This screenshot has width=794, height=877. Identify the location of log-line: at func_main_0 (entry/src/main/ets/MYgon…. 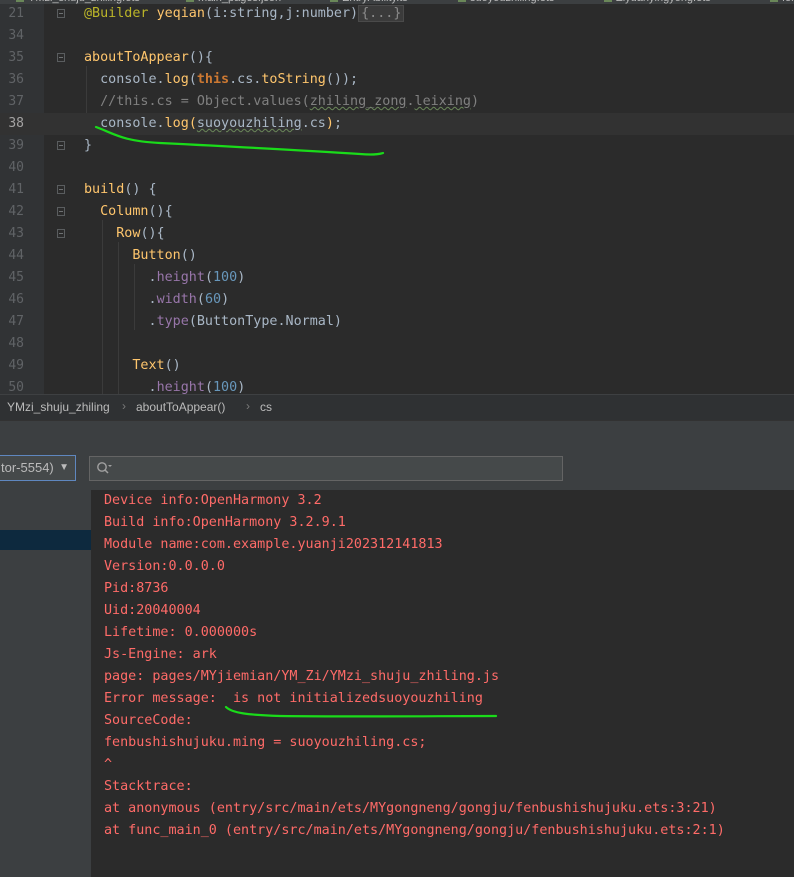
(414, 830).